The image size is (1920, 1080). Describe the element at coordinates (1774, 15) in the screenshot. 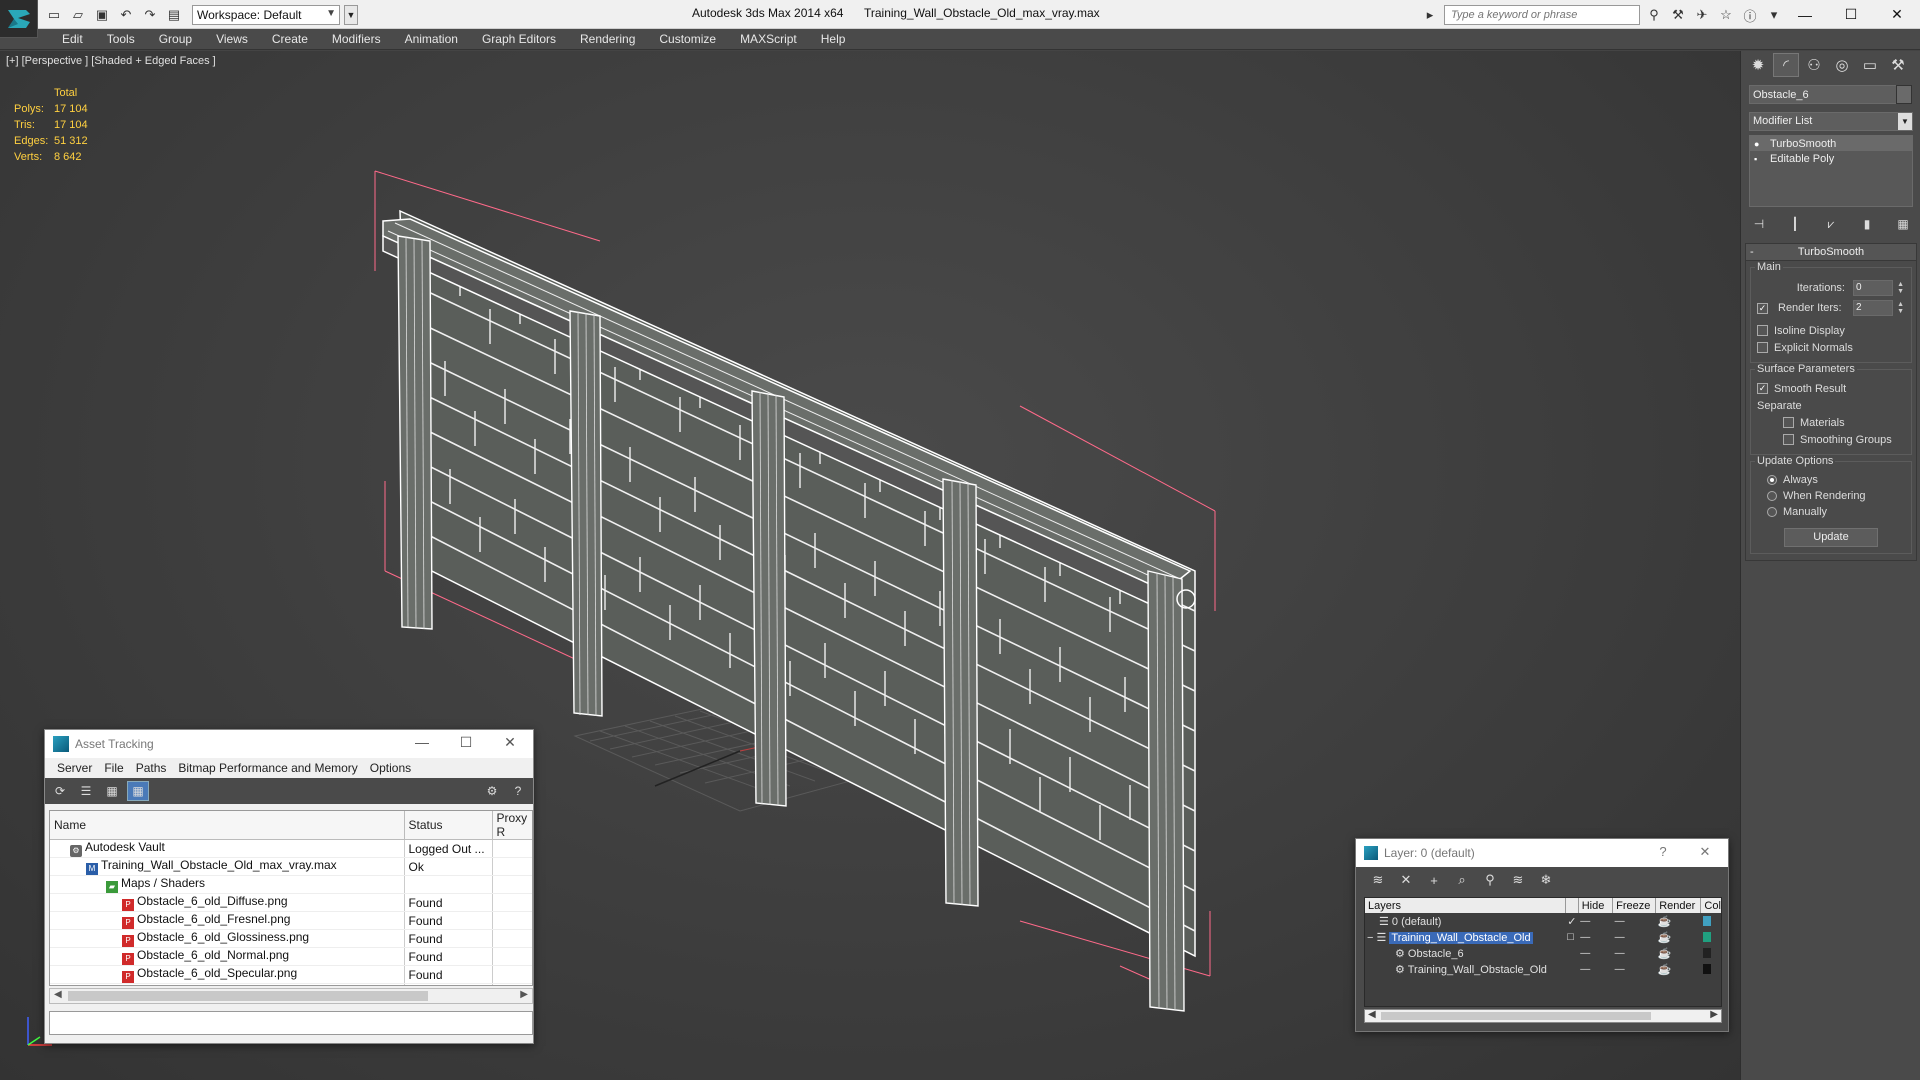

I see `help-dropdown-icon: ▾` at that location.